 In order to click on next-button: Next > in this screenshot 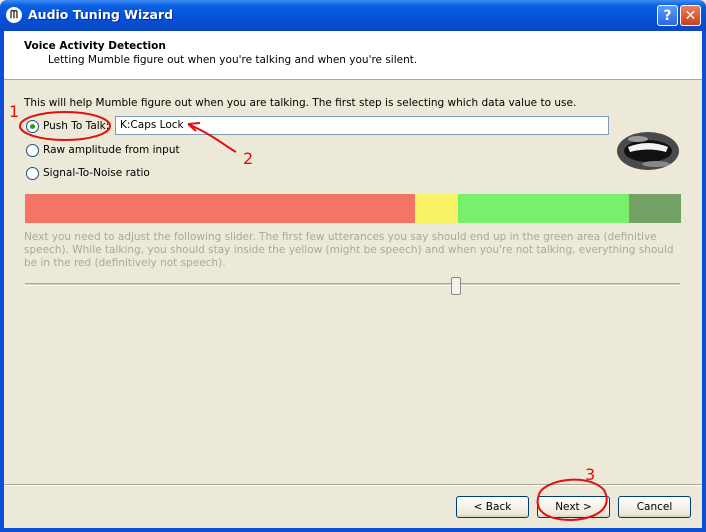, I will do `click(573, 507)`.